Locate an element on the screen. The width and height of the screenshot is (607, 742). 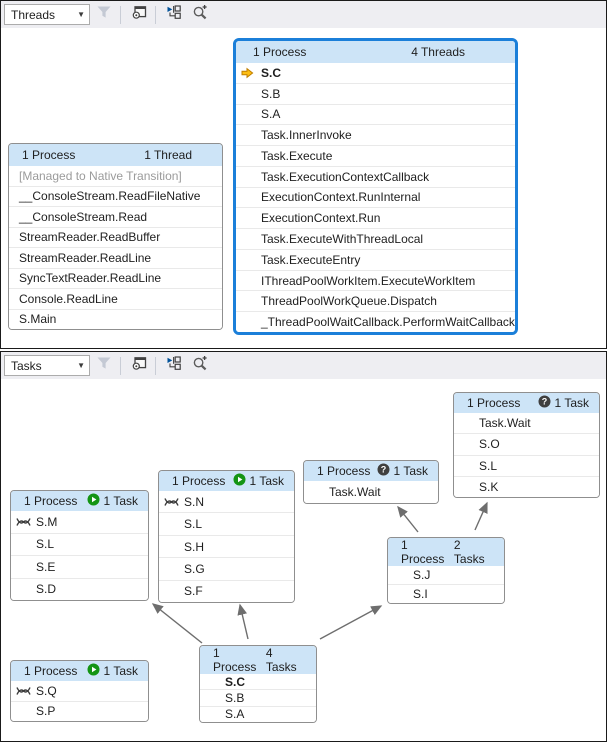
stack-frame: S.P is located at coordinates (79, 711).